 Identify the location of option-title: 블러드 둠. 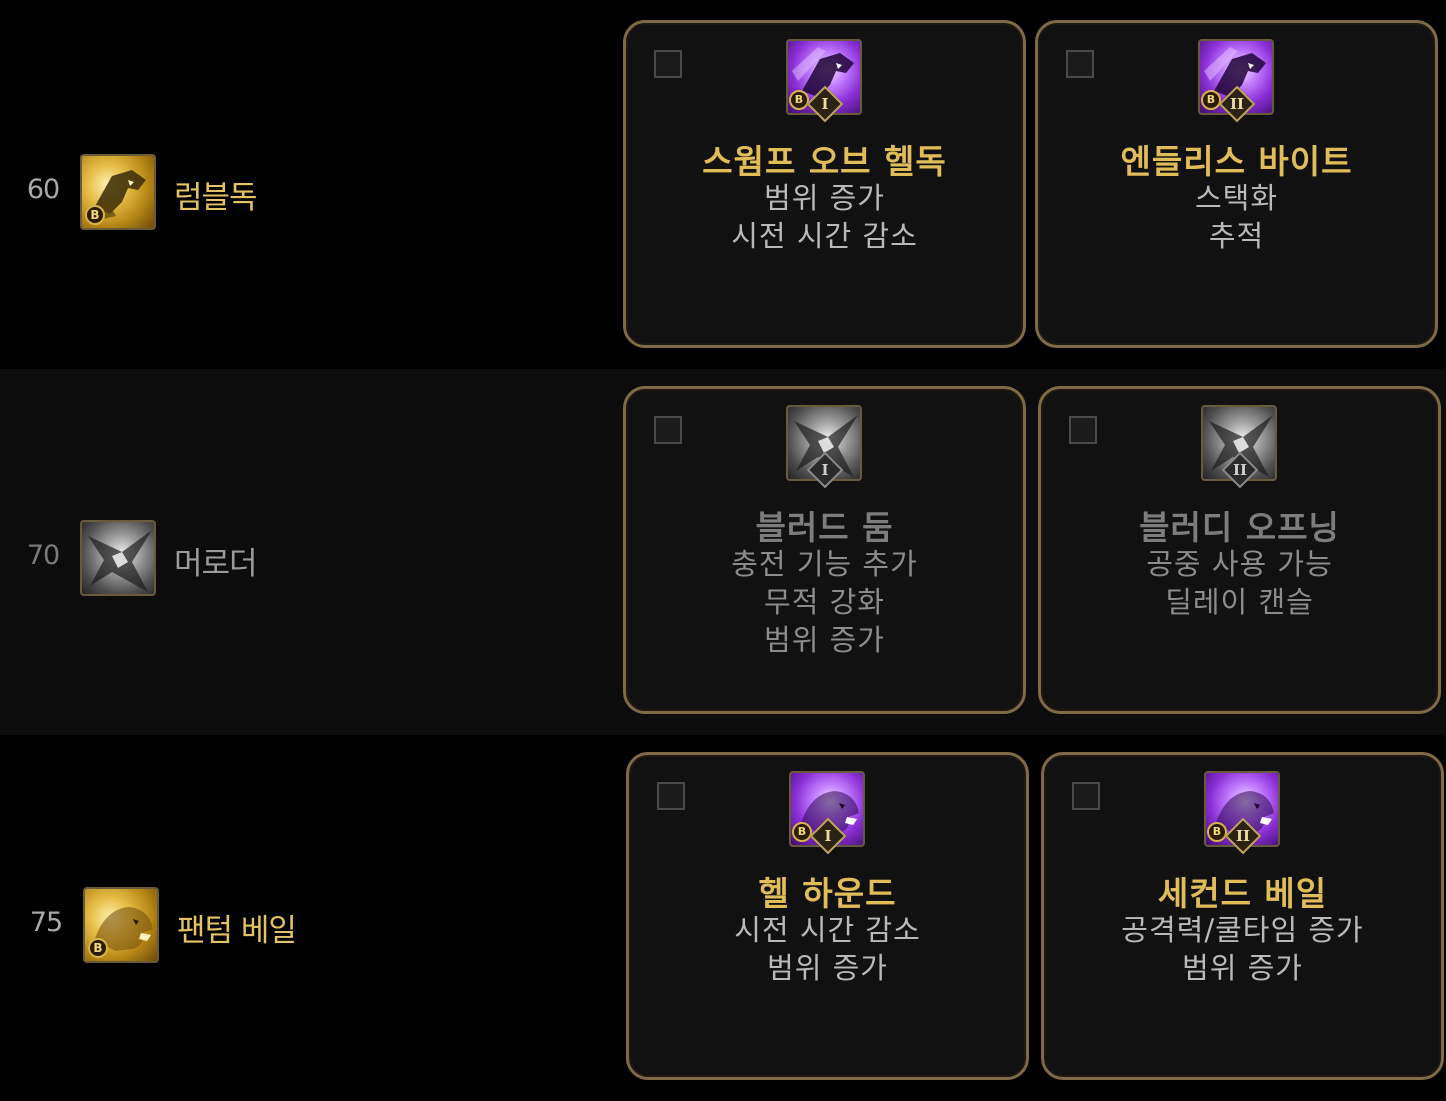
(824, 527).